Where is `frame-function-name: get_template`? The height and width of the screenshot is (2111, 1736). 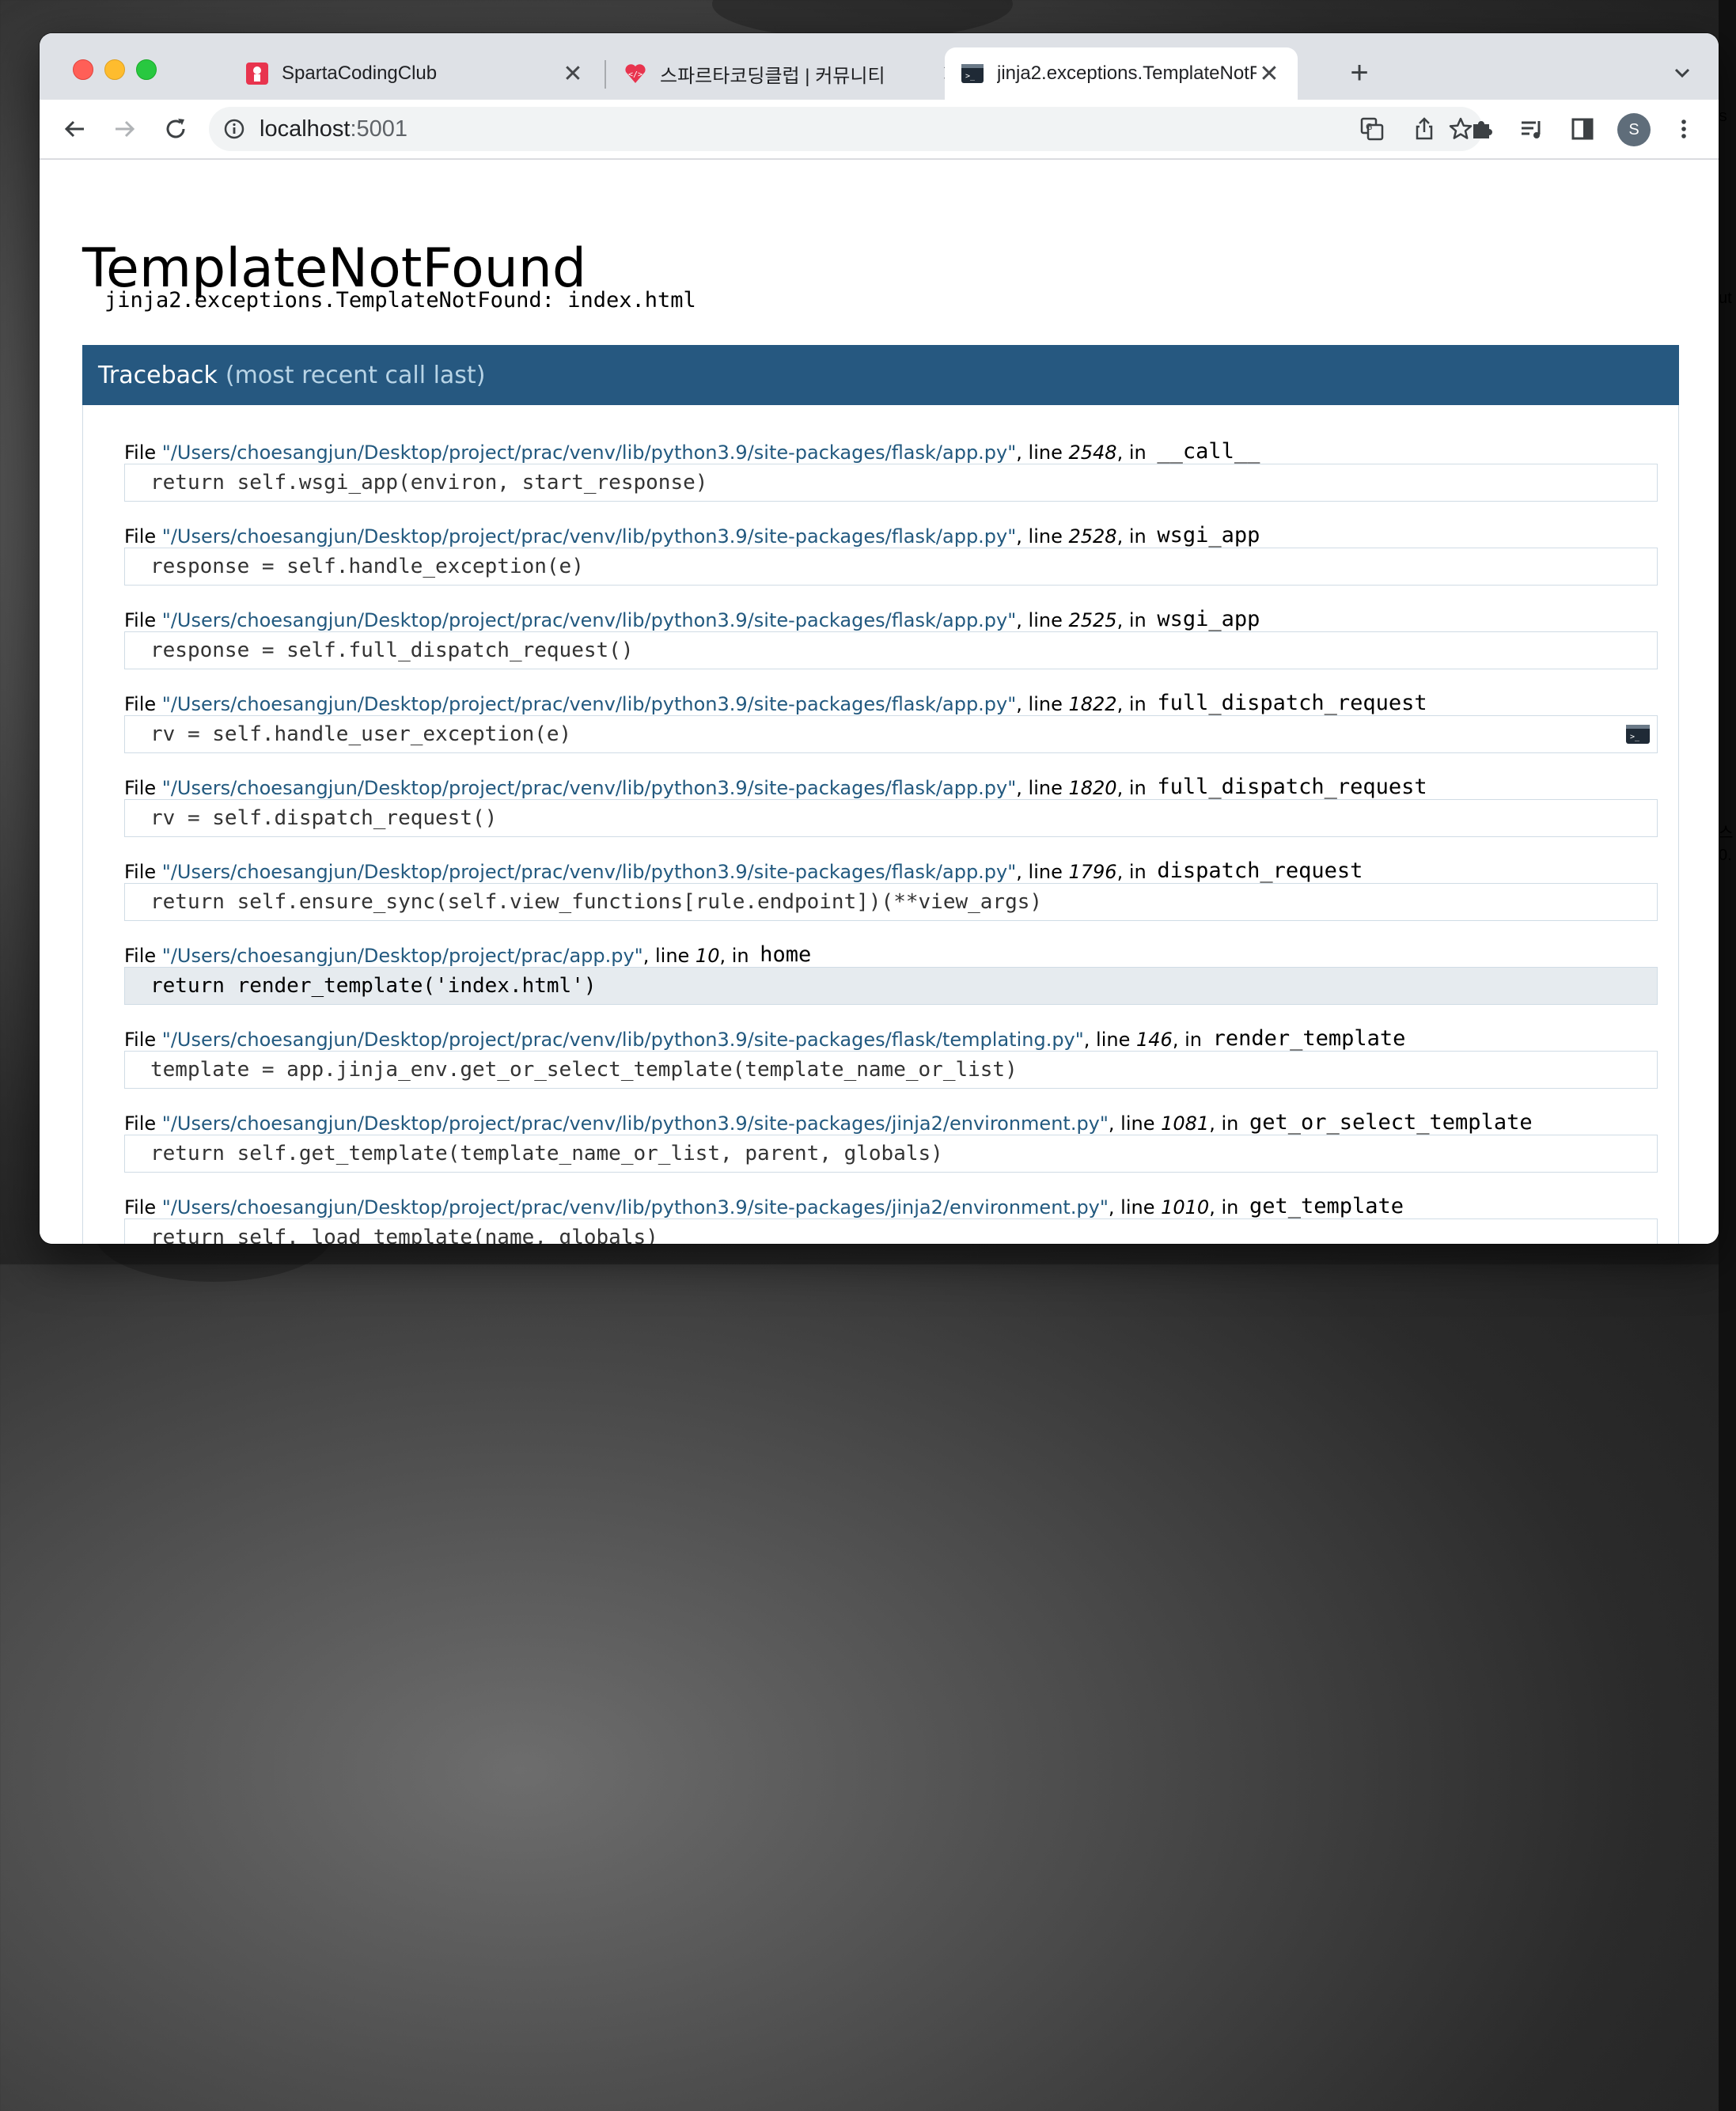 frame-function-name: get_template is located at coordinates (1327, 1206).